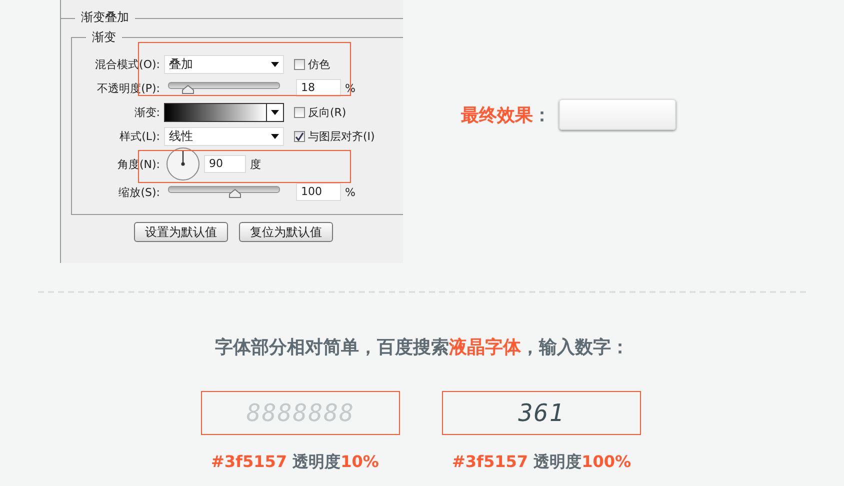 The image size is (844, 486). What do you see at coordinates (319, 64) in the screenshot?
I see `checkbox-label: 仿色` at bounding box center [319, 64].